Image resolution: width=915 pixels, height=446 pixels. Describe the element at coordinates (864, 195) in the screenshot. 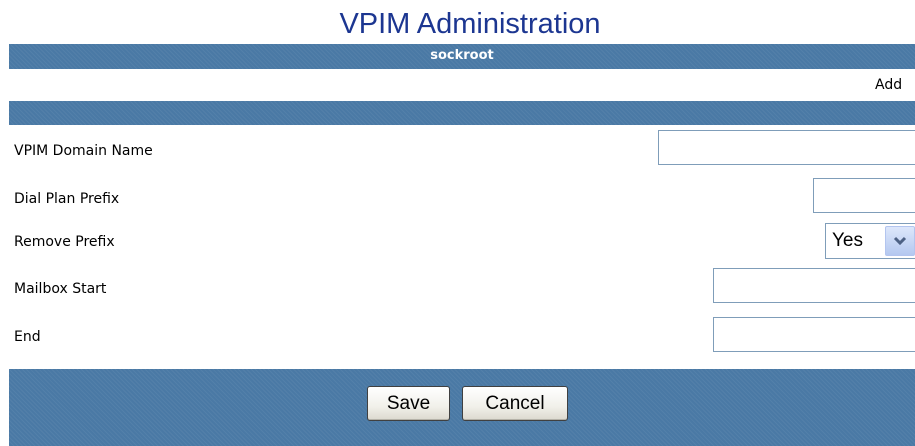

I see `dial-plan-prefix-input` at that location.